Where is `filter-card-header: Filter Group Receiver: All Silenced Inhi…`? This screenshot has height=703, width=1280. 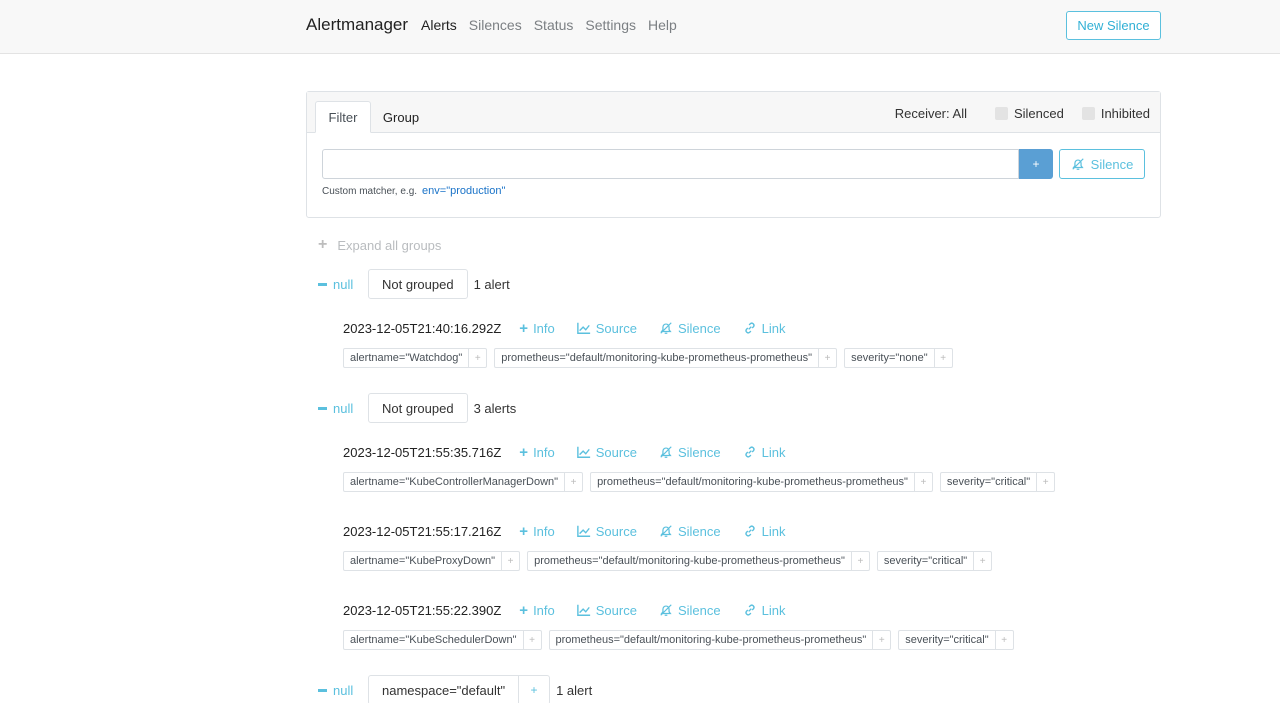 filter-card-header: Filter Group Receiver: All Silenced Inhi… is located at coordinates (733, 112).